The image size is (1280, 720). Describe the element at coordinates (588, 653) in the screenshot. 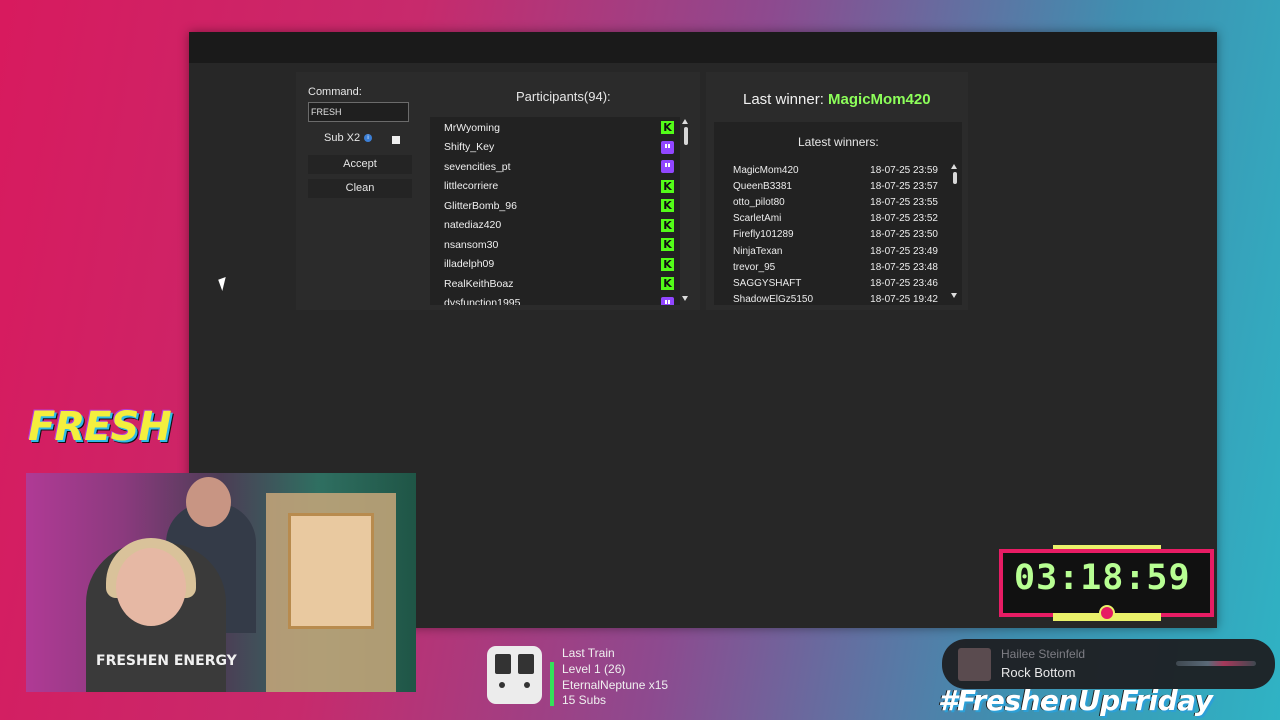

I see `train-title: Last Train` at that location.